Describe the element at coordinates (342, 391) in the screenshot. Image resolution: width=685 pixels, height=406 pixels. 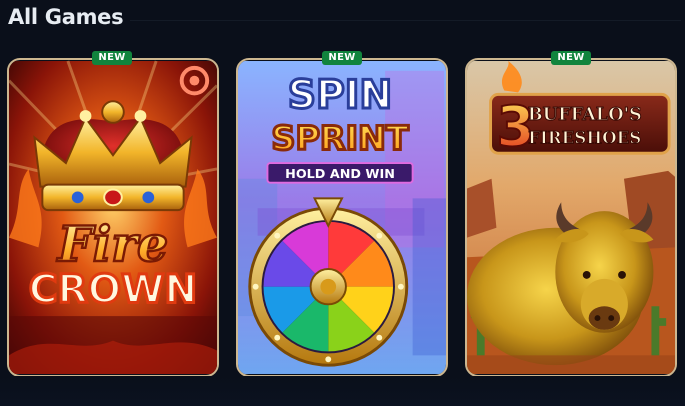
I see `bottom-fade` at that location.